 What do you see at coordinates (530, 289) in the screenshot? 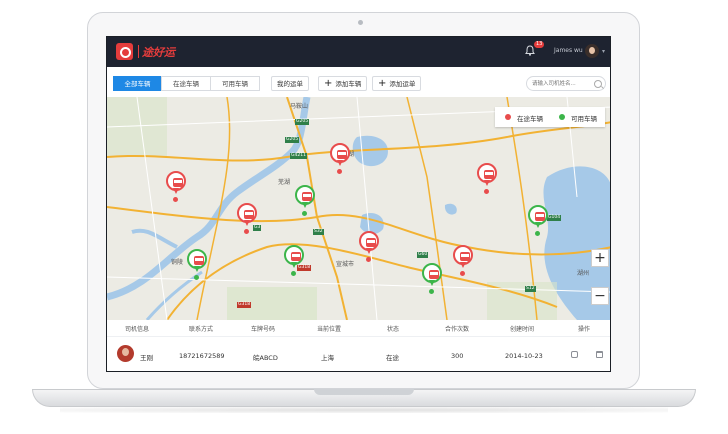
I see `road-shield: S12` at bounding box center [530, 289].